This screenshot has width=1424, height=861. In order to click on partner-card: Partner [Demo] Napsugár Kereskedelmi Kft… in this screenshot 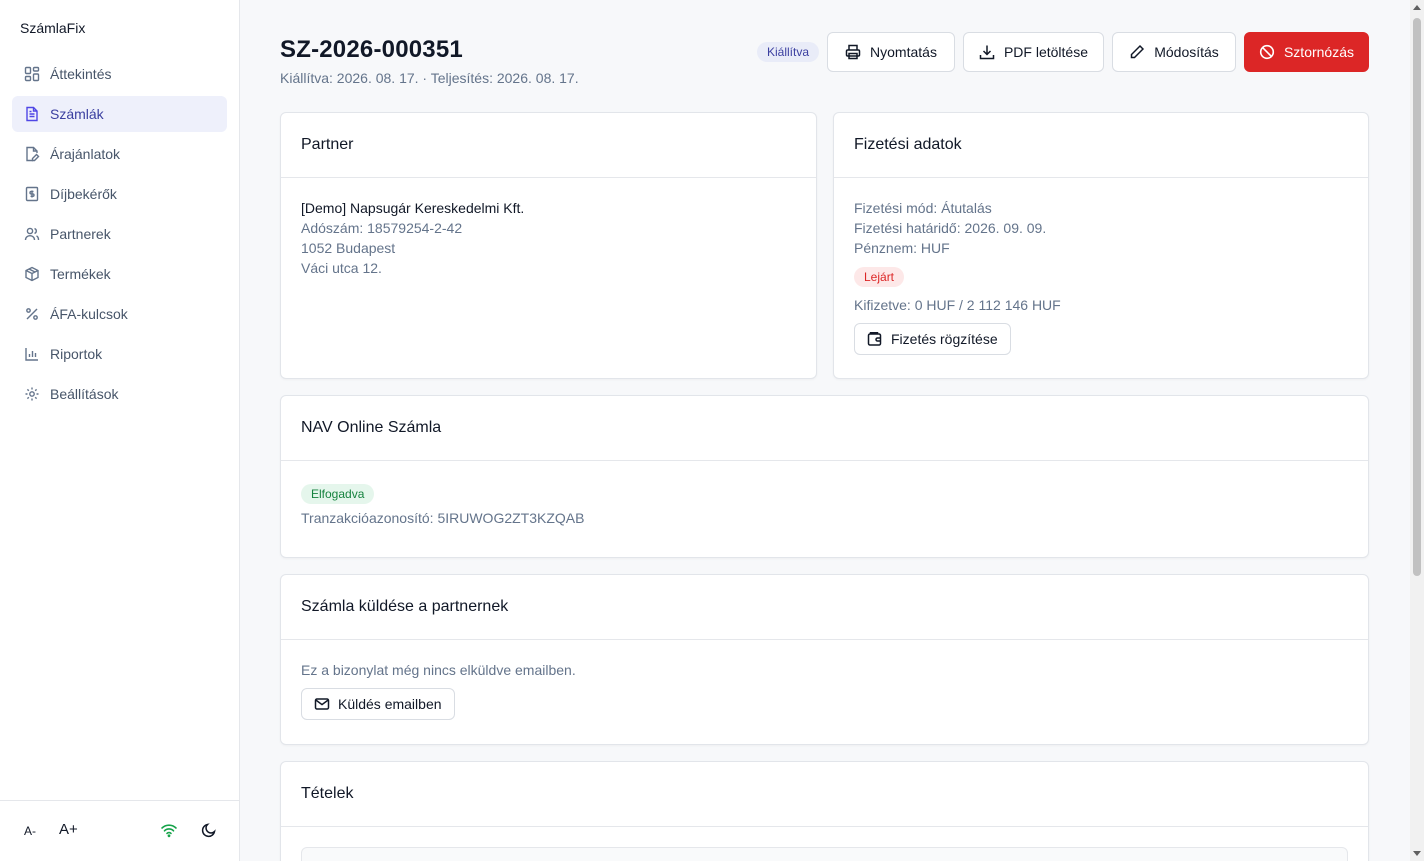, I will do `click(548, 245)`.